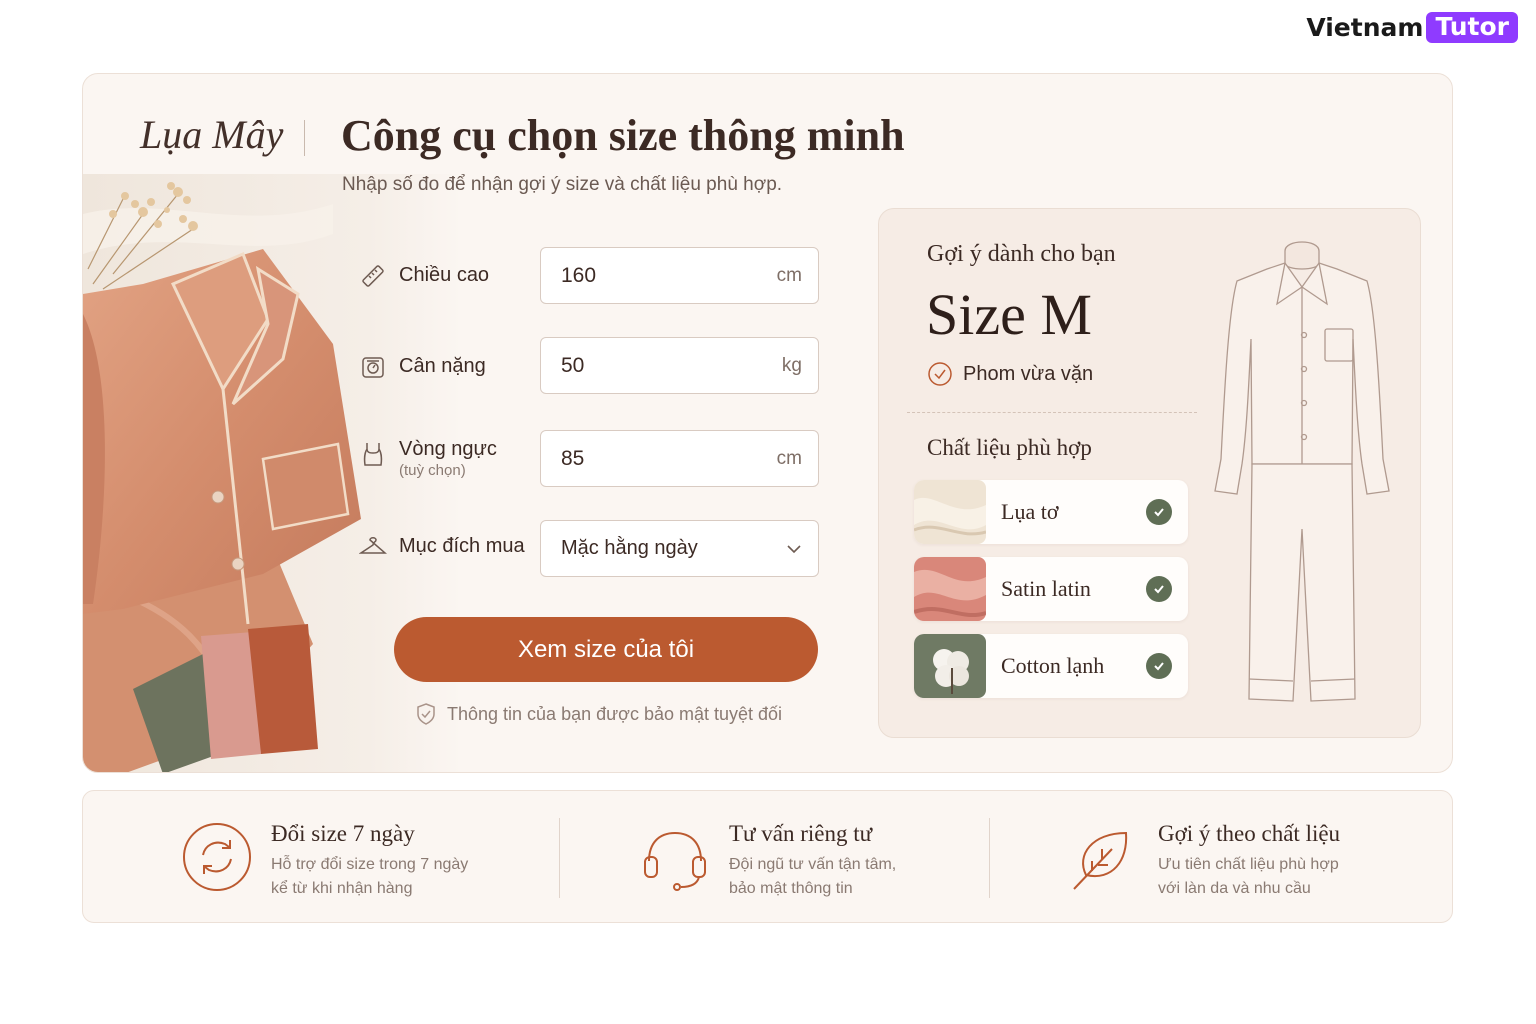 The height and width of the screenshot is (1024, 1536). I want to click on hanger-icon, so click(373, 545).